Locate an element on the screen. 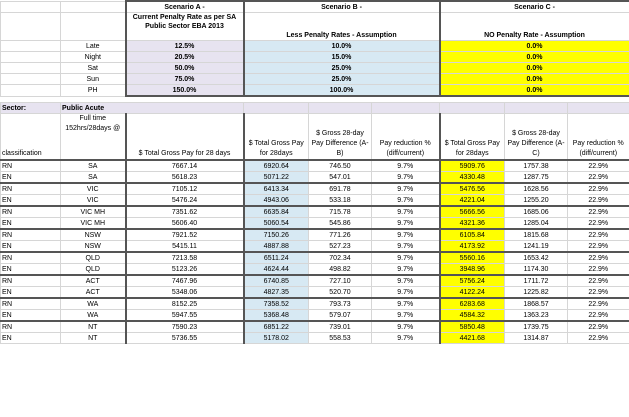 The width and height of the screenshot is (629, 417). rate-label: Late is located at coordinates (93, 46).